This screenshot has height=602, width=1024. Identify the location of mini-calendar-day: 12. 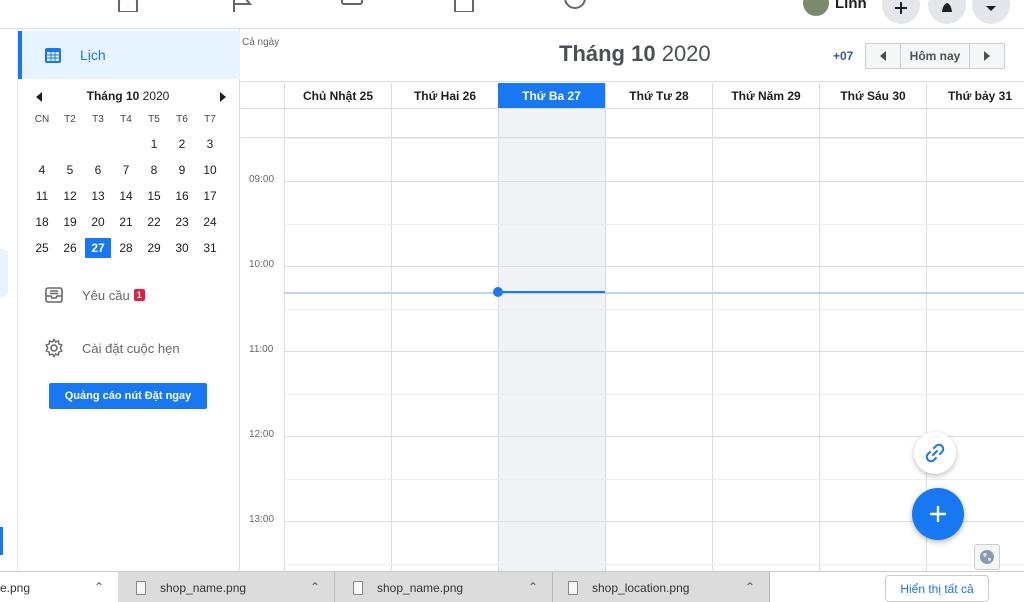
(70, 196).